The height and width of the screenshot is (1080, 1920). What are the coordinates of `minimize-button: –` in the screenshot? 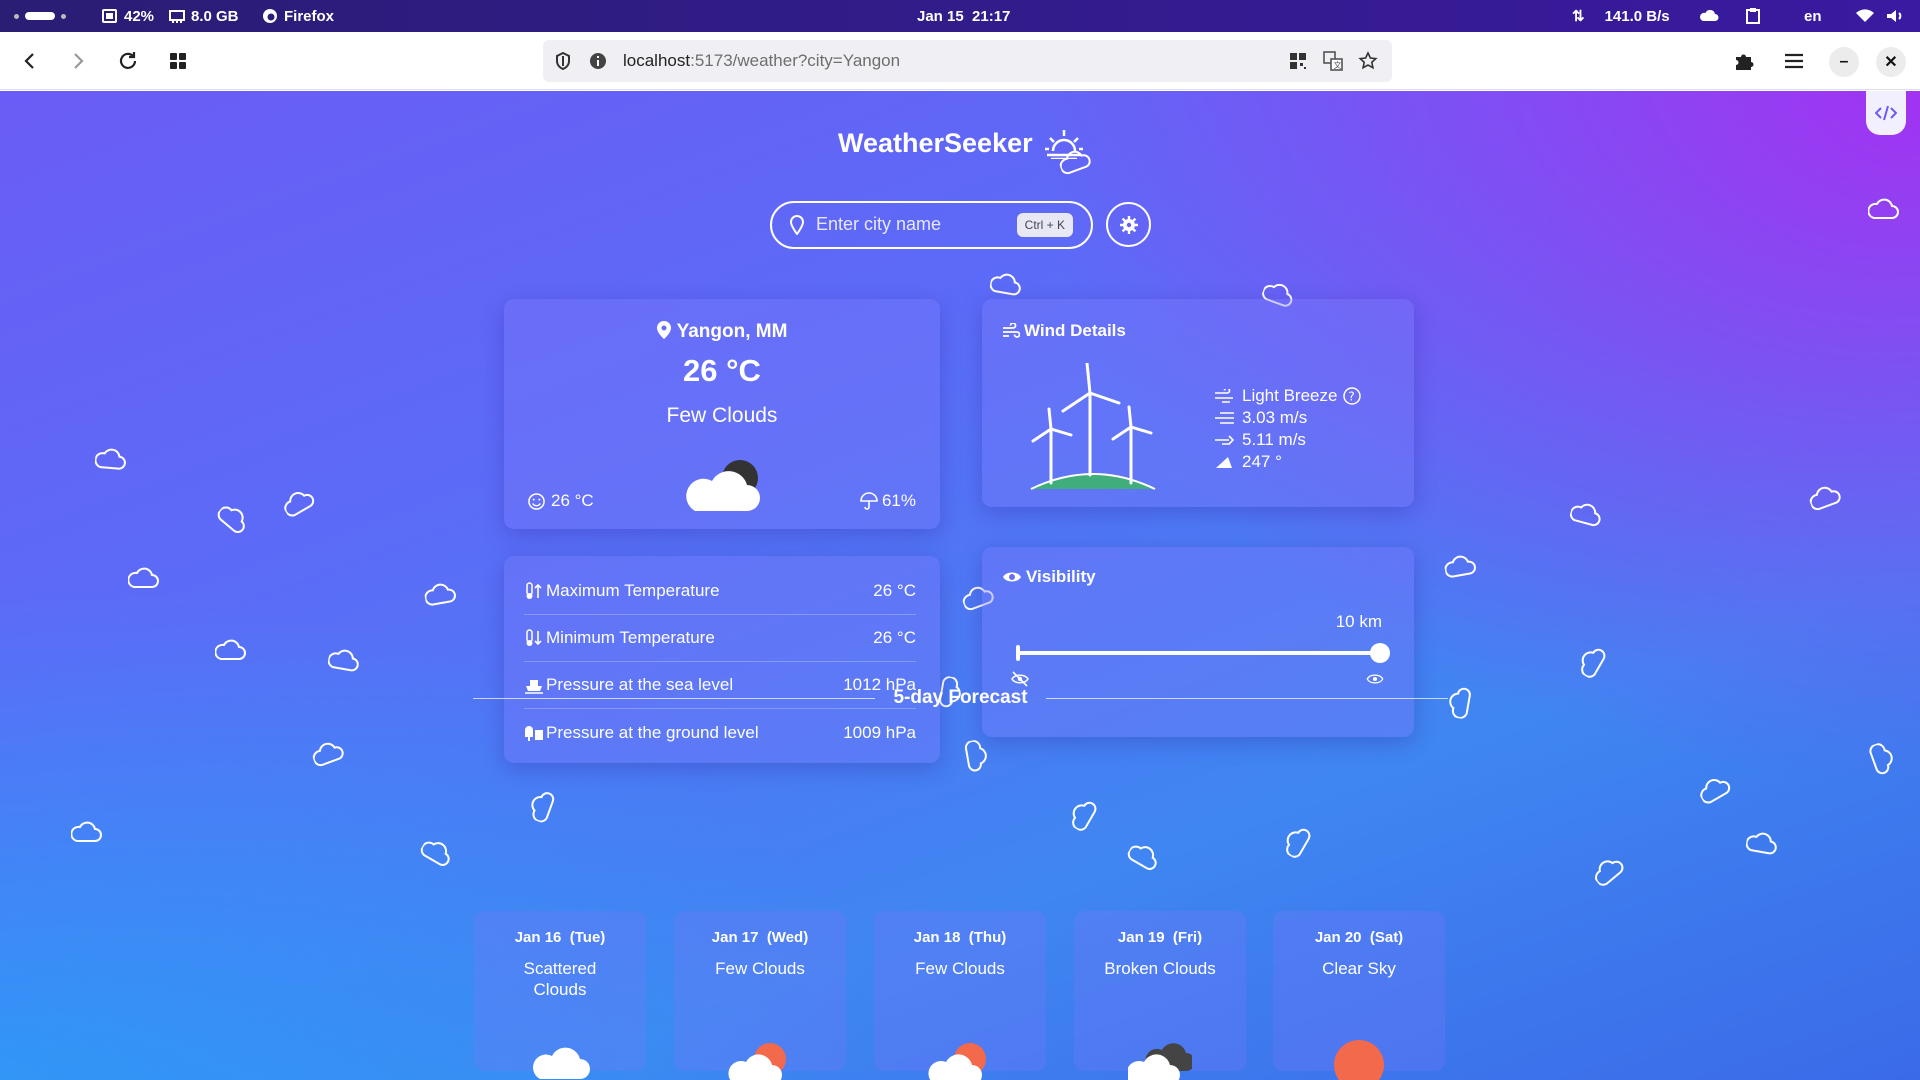 It's located at (1844, 62).